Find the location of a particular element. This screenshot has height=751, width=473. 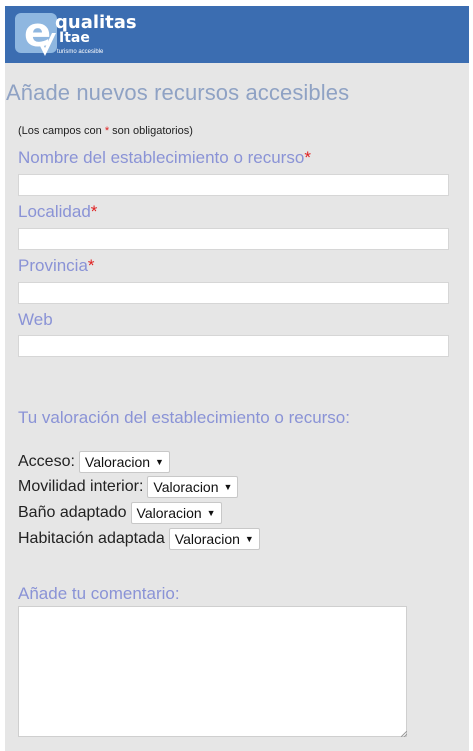

rating-row-habitacion: Habitación adaptada Valoracion ▼ is located at coordinates (139, 539).